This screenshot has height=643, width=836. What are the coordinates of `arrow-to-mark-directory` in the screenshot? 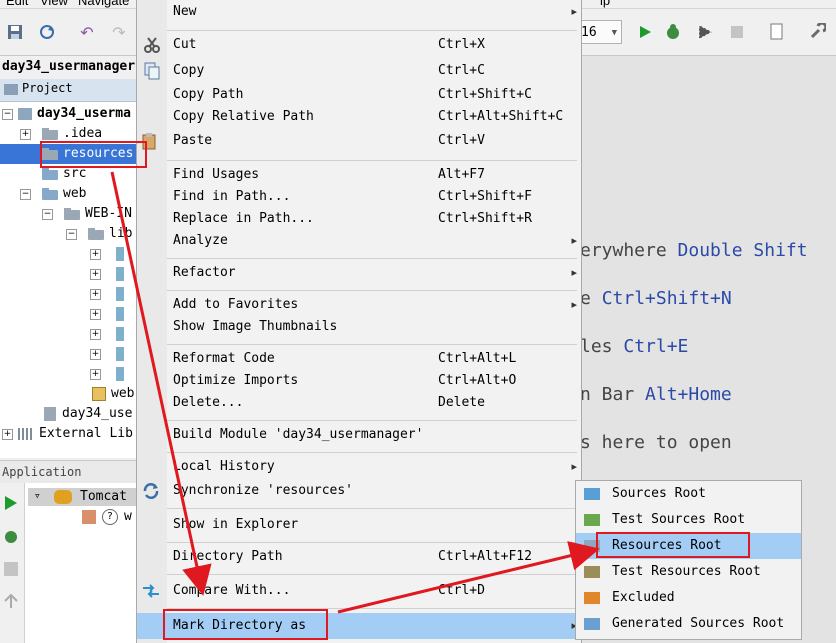 It's located at (161, 383).